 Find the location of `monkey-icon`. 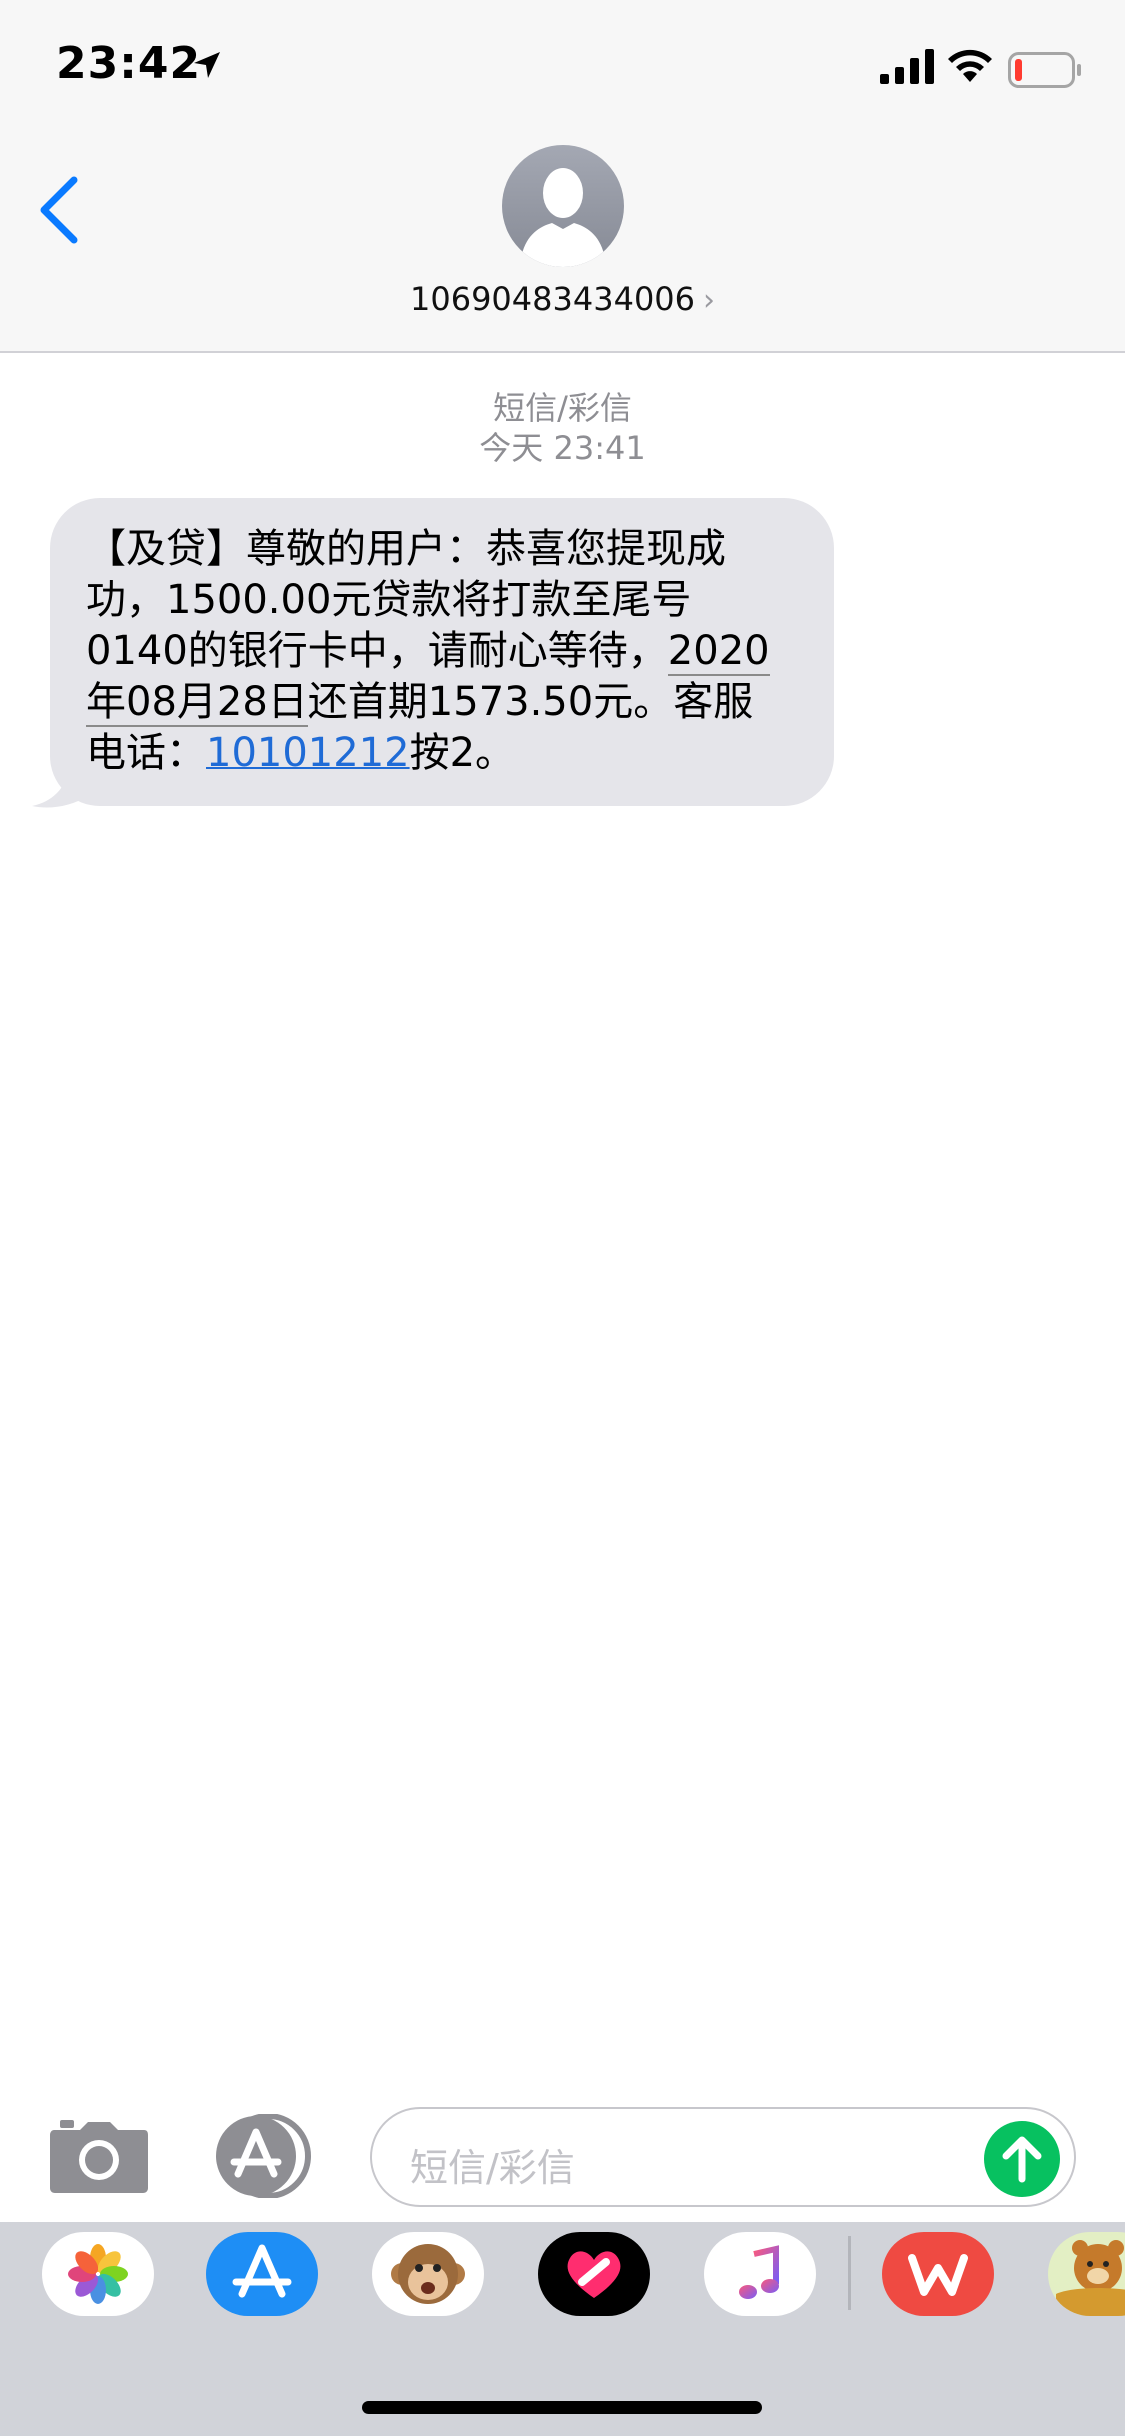

monkey-icon is located at coordinates (428, 2274).